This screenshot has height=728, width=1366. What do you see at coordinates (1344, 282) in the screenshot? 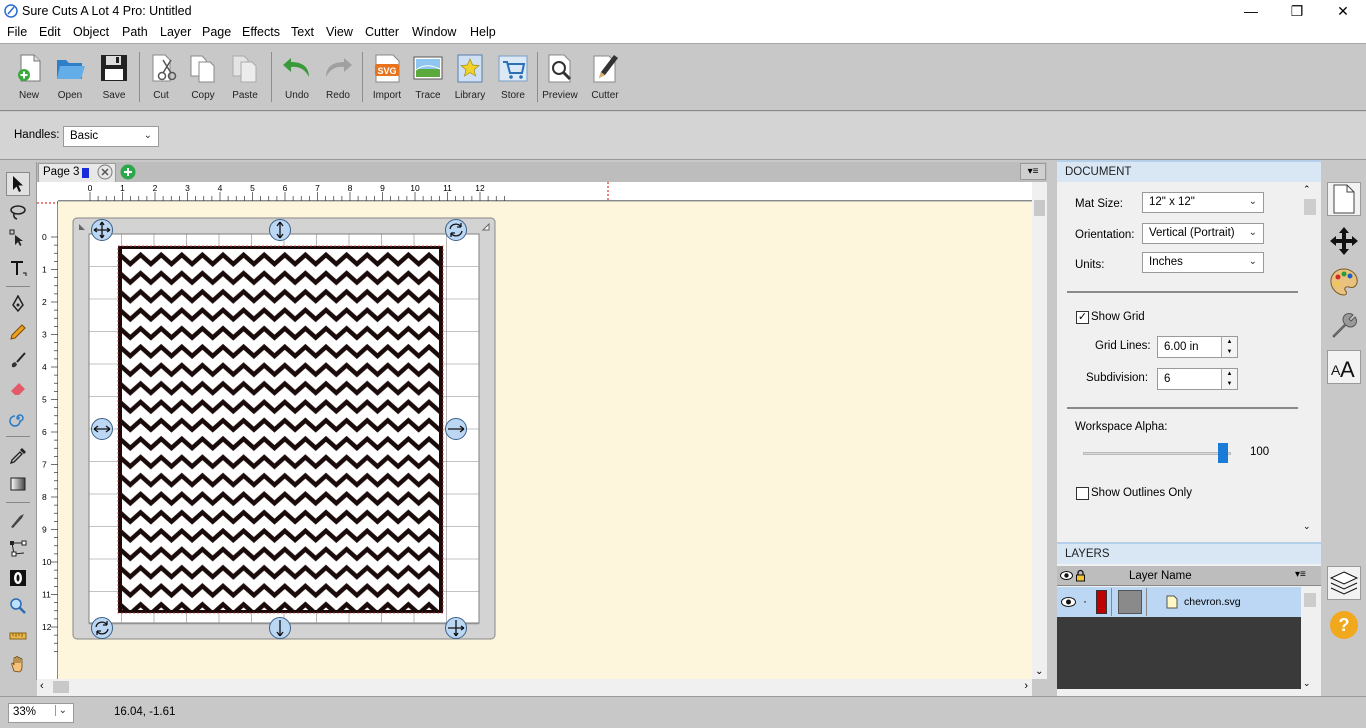
I see `color-panel-tab` at bounding box center [1344, 282].